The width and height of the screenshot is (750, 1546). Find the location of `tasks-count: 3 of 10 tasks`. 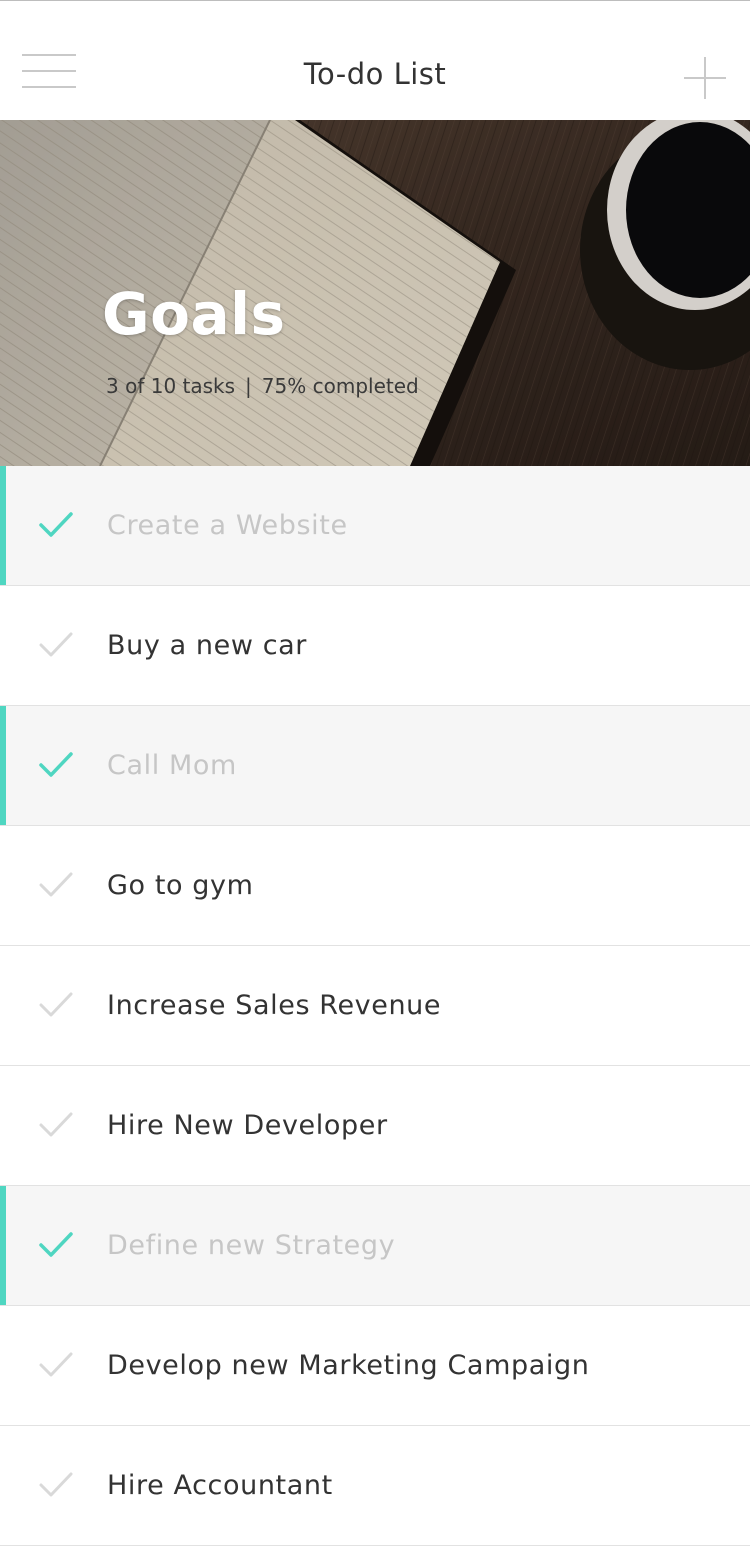

tasks-count: 3 of 10 tasks is located at coordinates (171, 386).